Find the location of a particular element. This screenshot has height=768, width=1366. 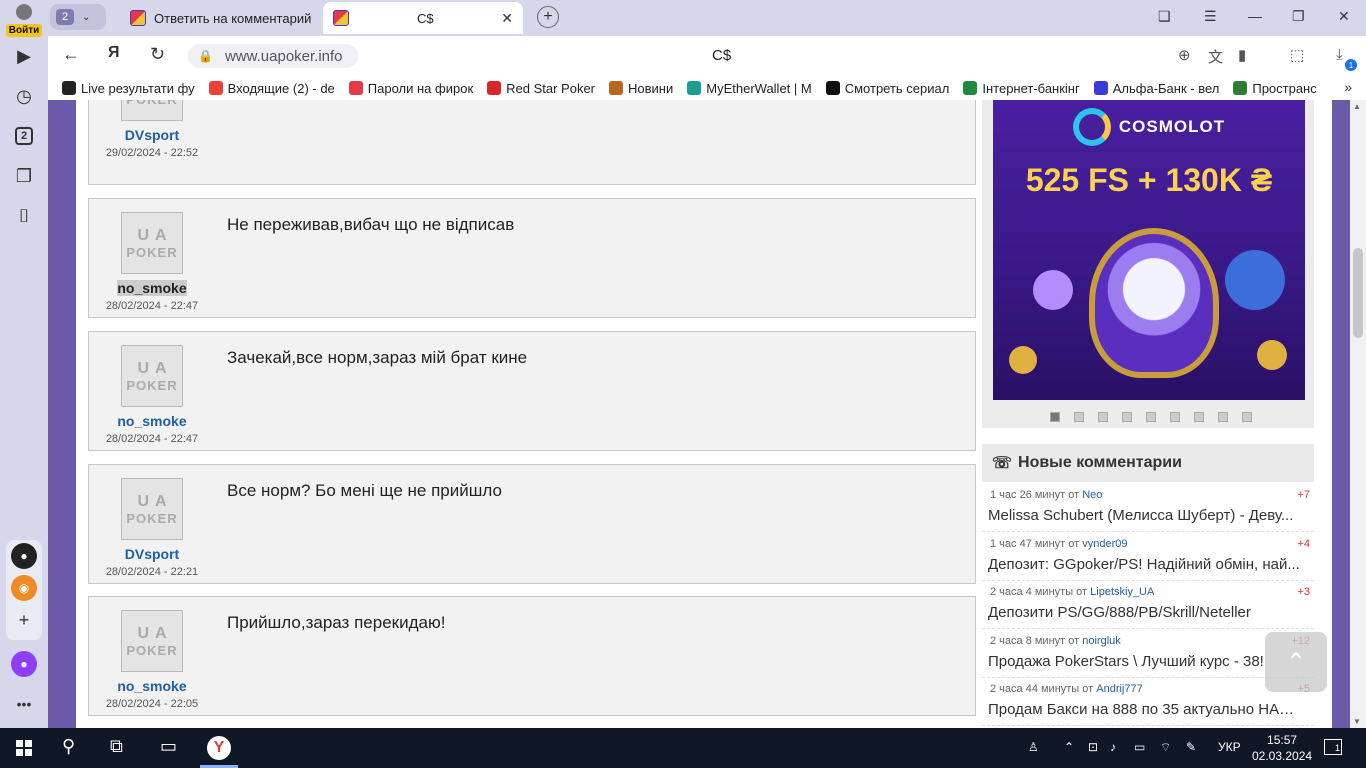

desktop-app-icon: ▭ is located at coordinates (168, 746).